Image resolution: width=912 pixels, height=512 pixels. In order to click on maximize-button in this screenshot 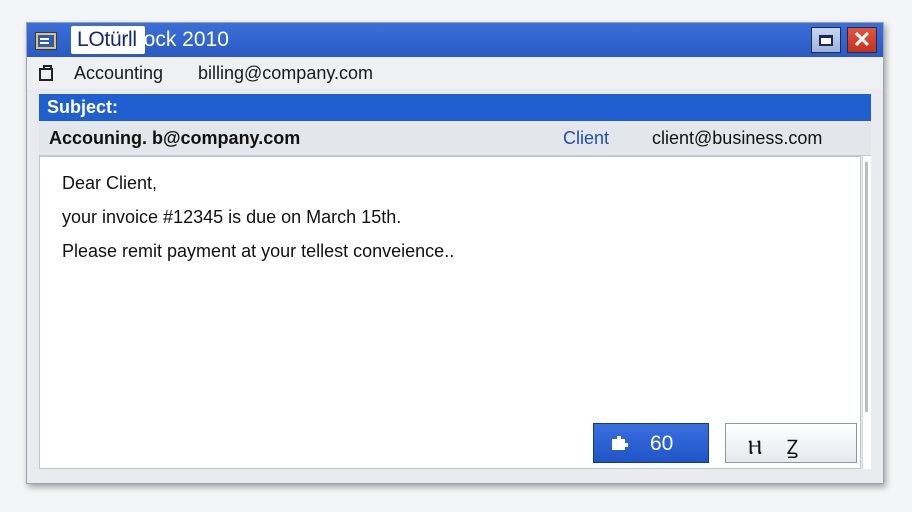, I will do `click(826, 40)`.